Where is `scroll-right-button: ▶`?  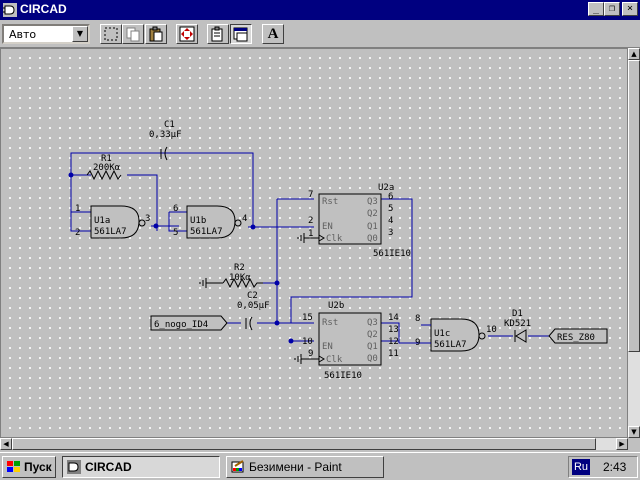
scroll-right-button: ▶ is located at coordinates (622, 444).